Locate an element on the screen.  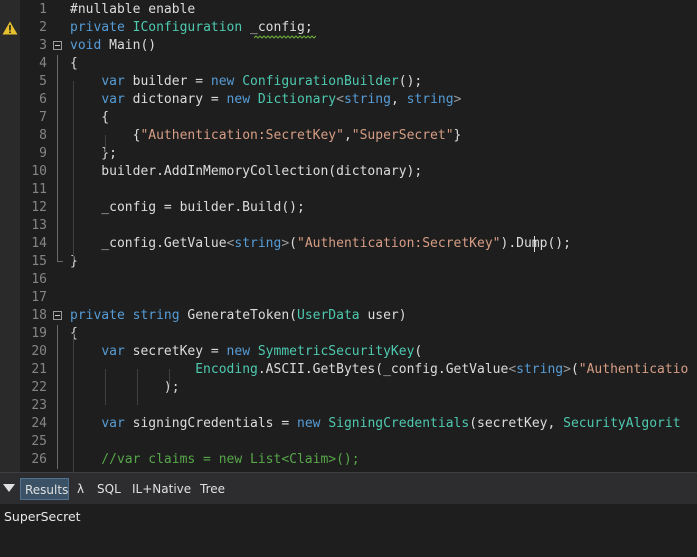
line-number: 15 is located at coordinates (39, 261).